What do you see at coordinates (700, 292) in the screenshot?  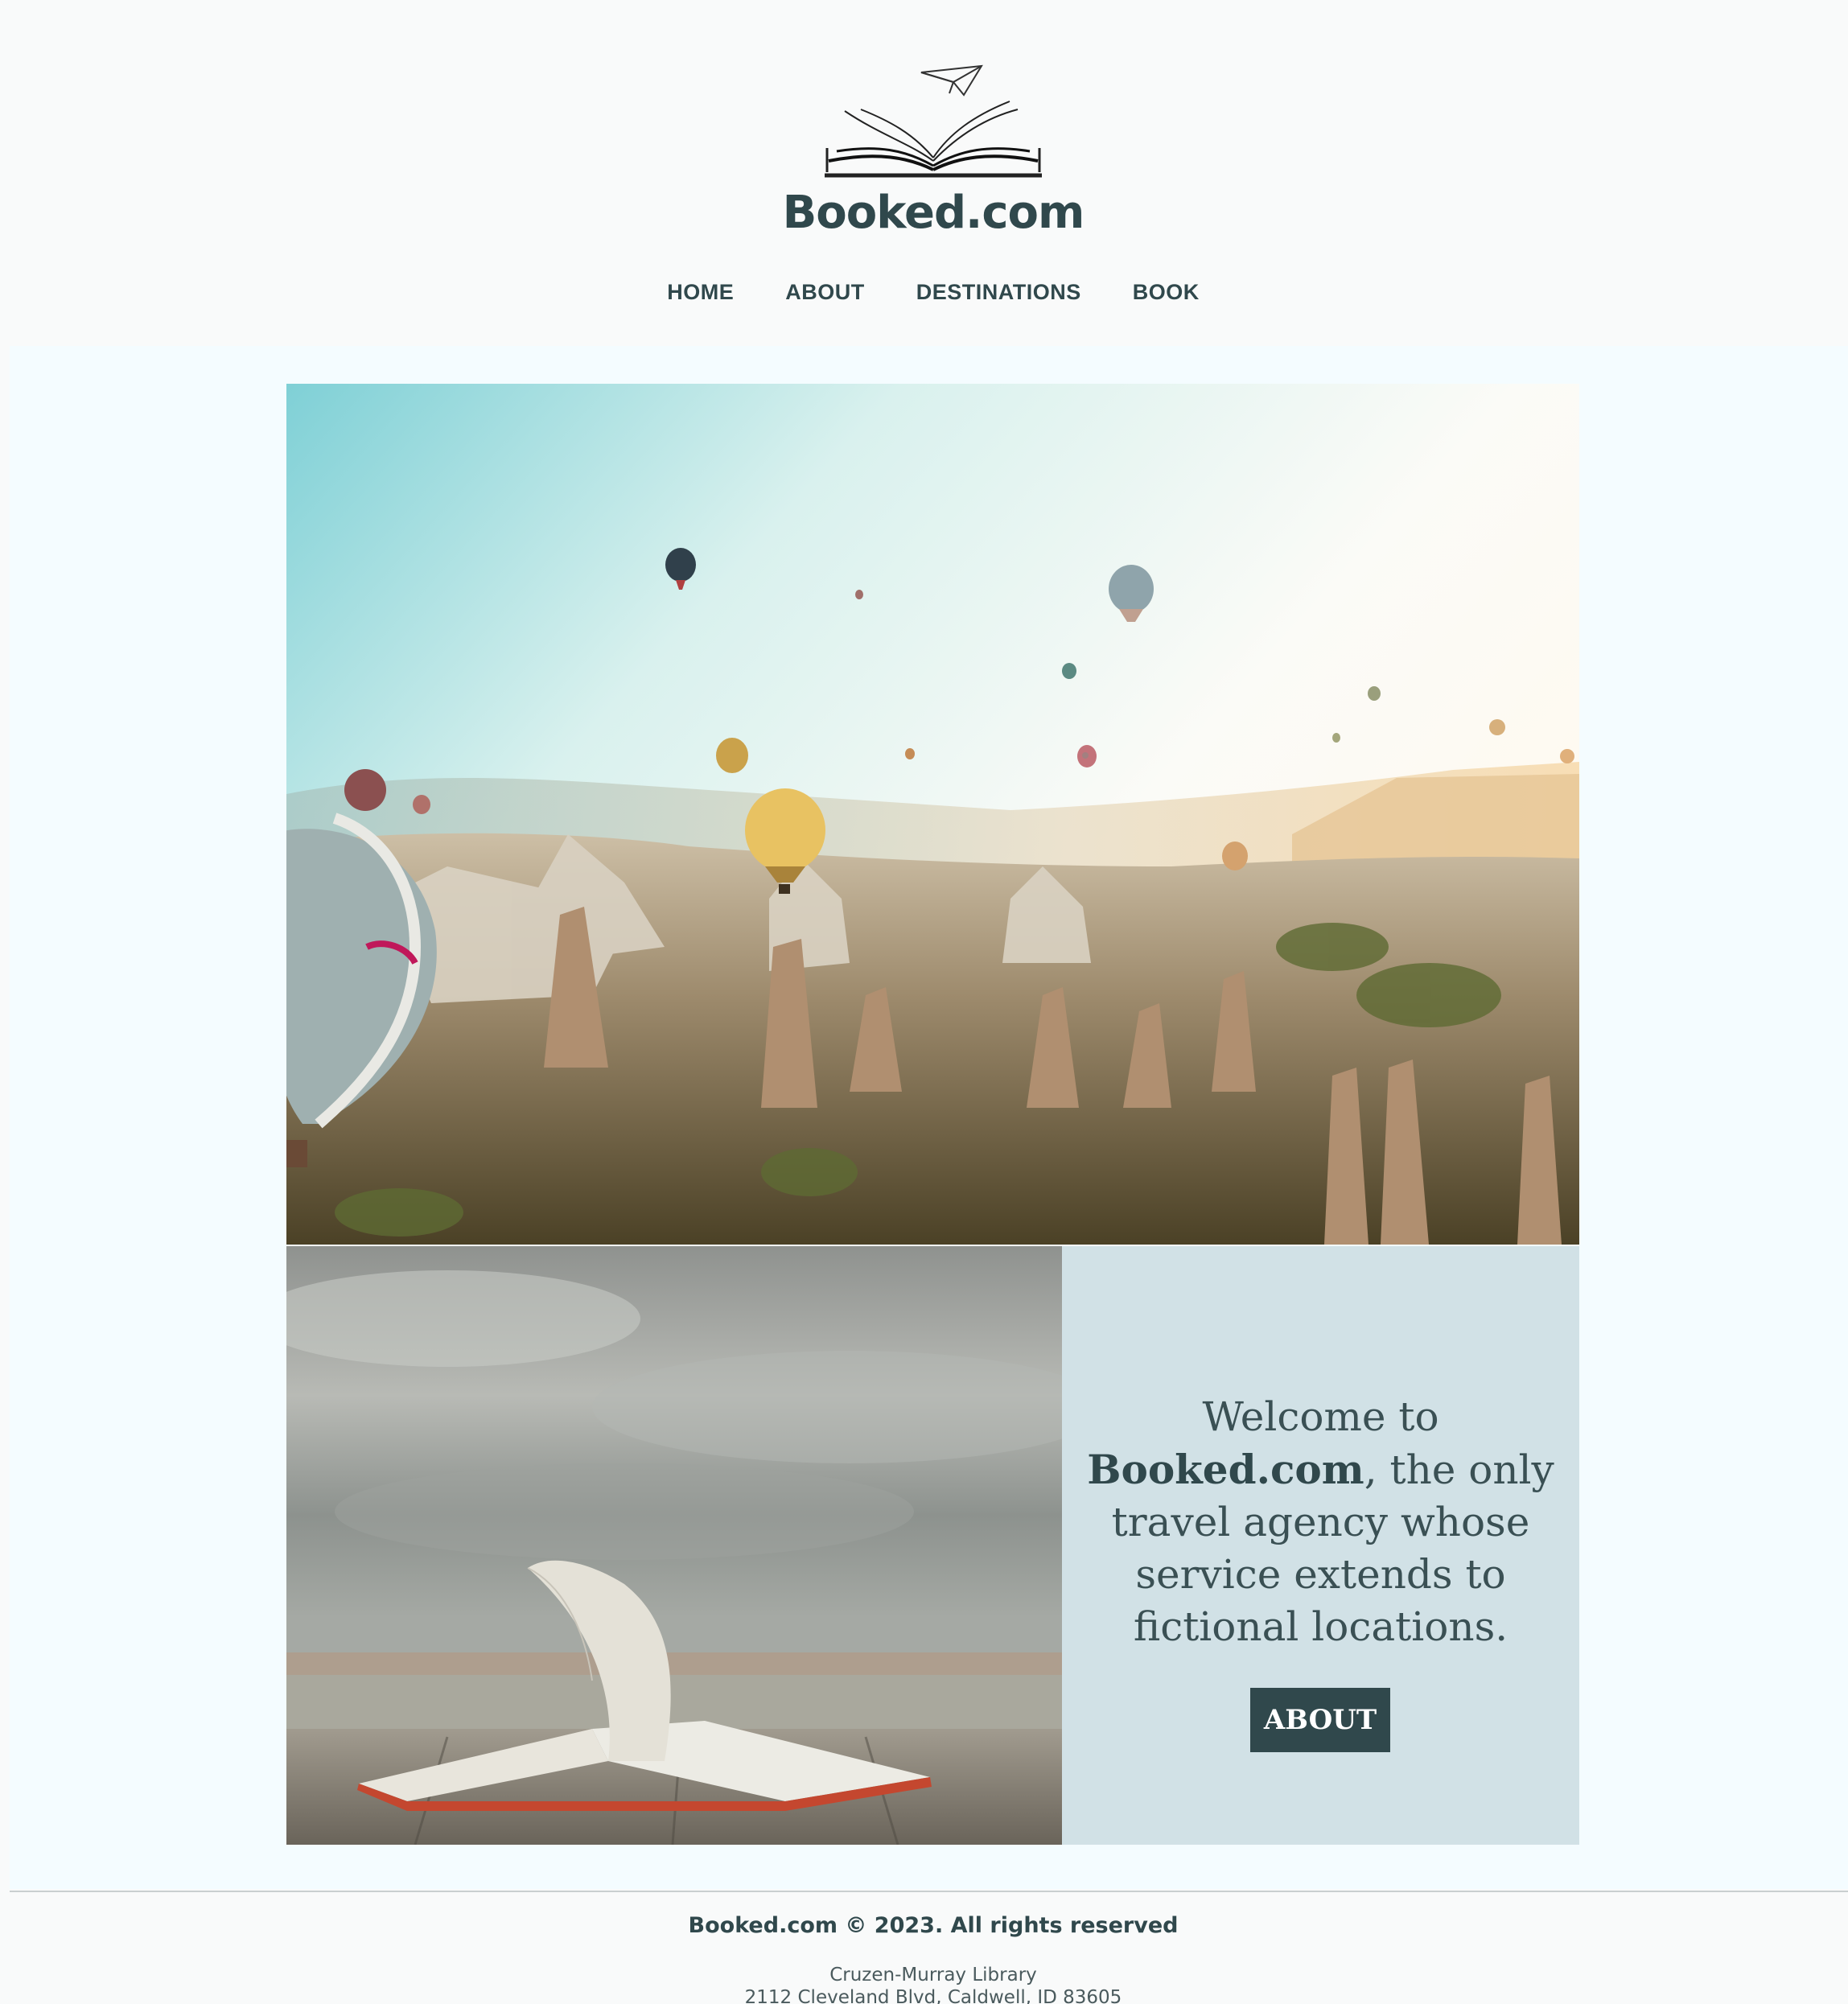 I see `nav-home: HOME` at bounding box center [700, 292].